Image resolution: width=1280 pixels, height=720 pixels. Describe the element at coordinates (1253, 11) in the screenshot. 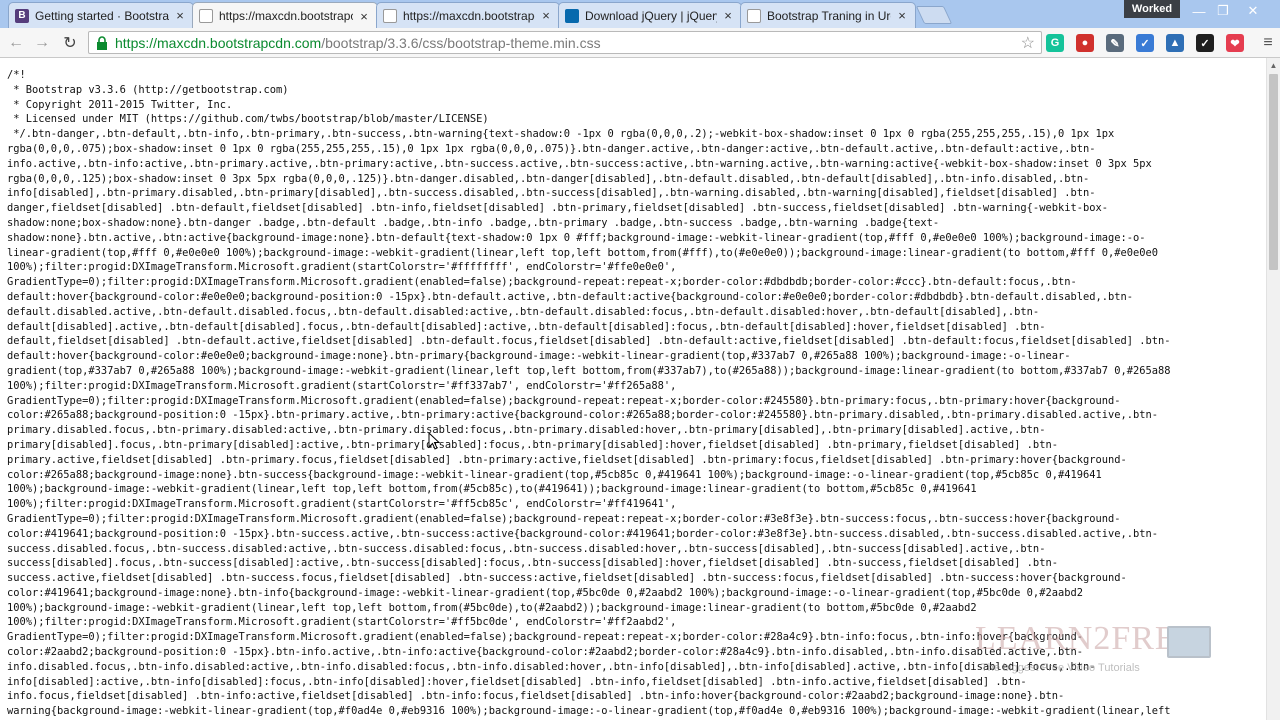

I see `close-window-button: ✕` at that location.